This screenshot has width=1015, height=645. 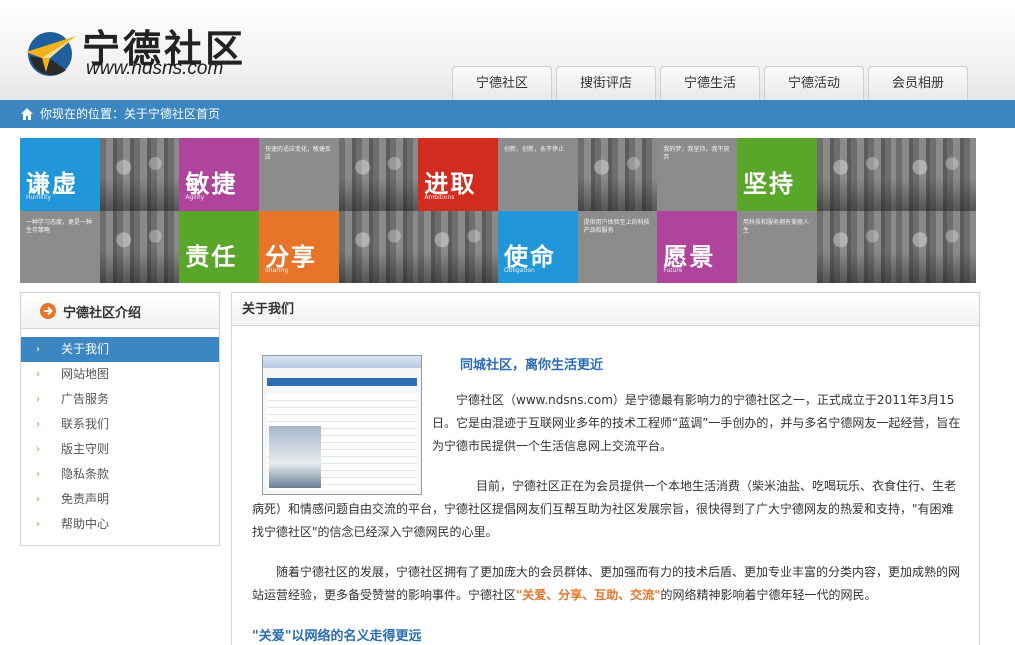 I want to click on banner-value-tile: 坚持, so click(x=776, y=174).